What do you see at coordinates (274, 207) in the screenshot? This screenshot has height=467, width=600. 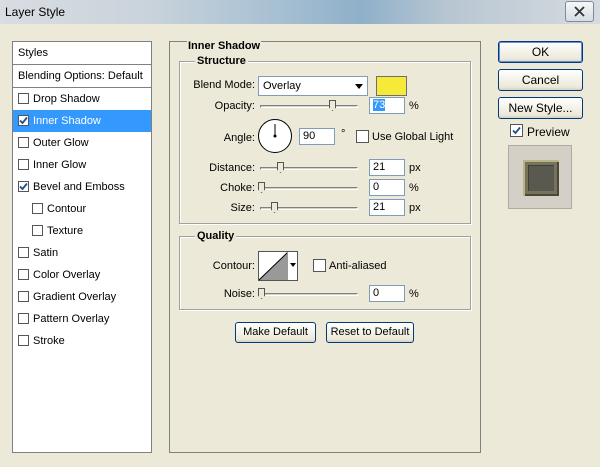 I see `size-slider-thumb` at bounding box center [274, 207].